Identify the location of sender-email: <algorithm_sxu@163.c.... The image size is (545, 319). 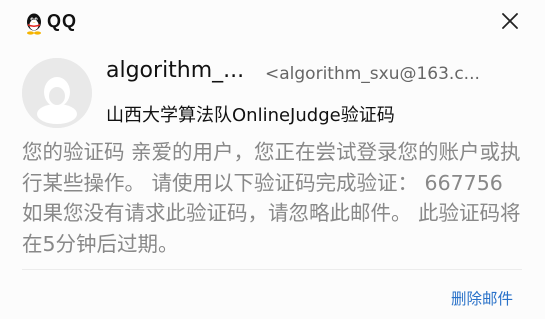
(372, 74).